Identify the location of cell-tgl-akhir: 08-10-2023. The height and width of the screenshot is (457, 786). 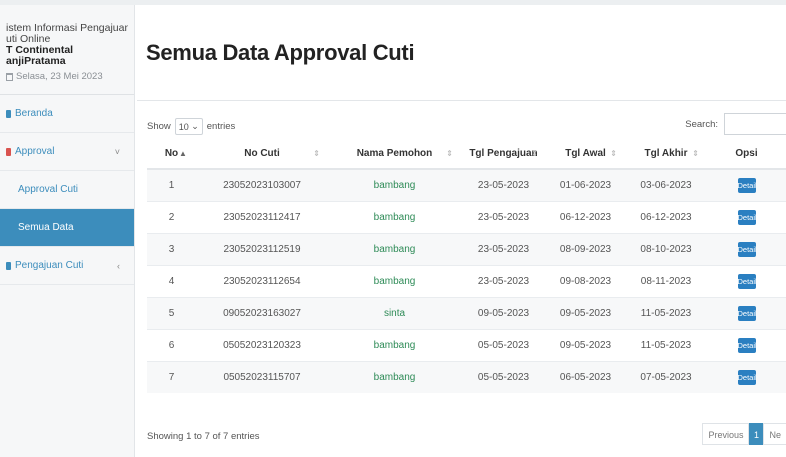
(666, 248).